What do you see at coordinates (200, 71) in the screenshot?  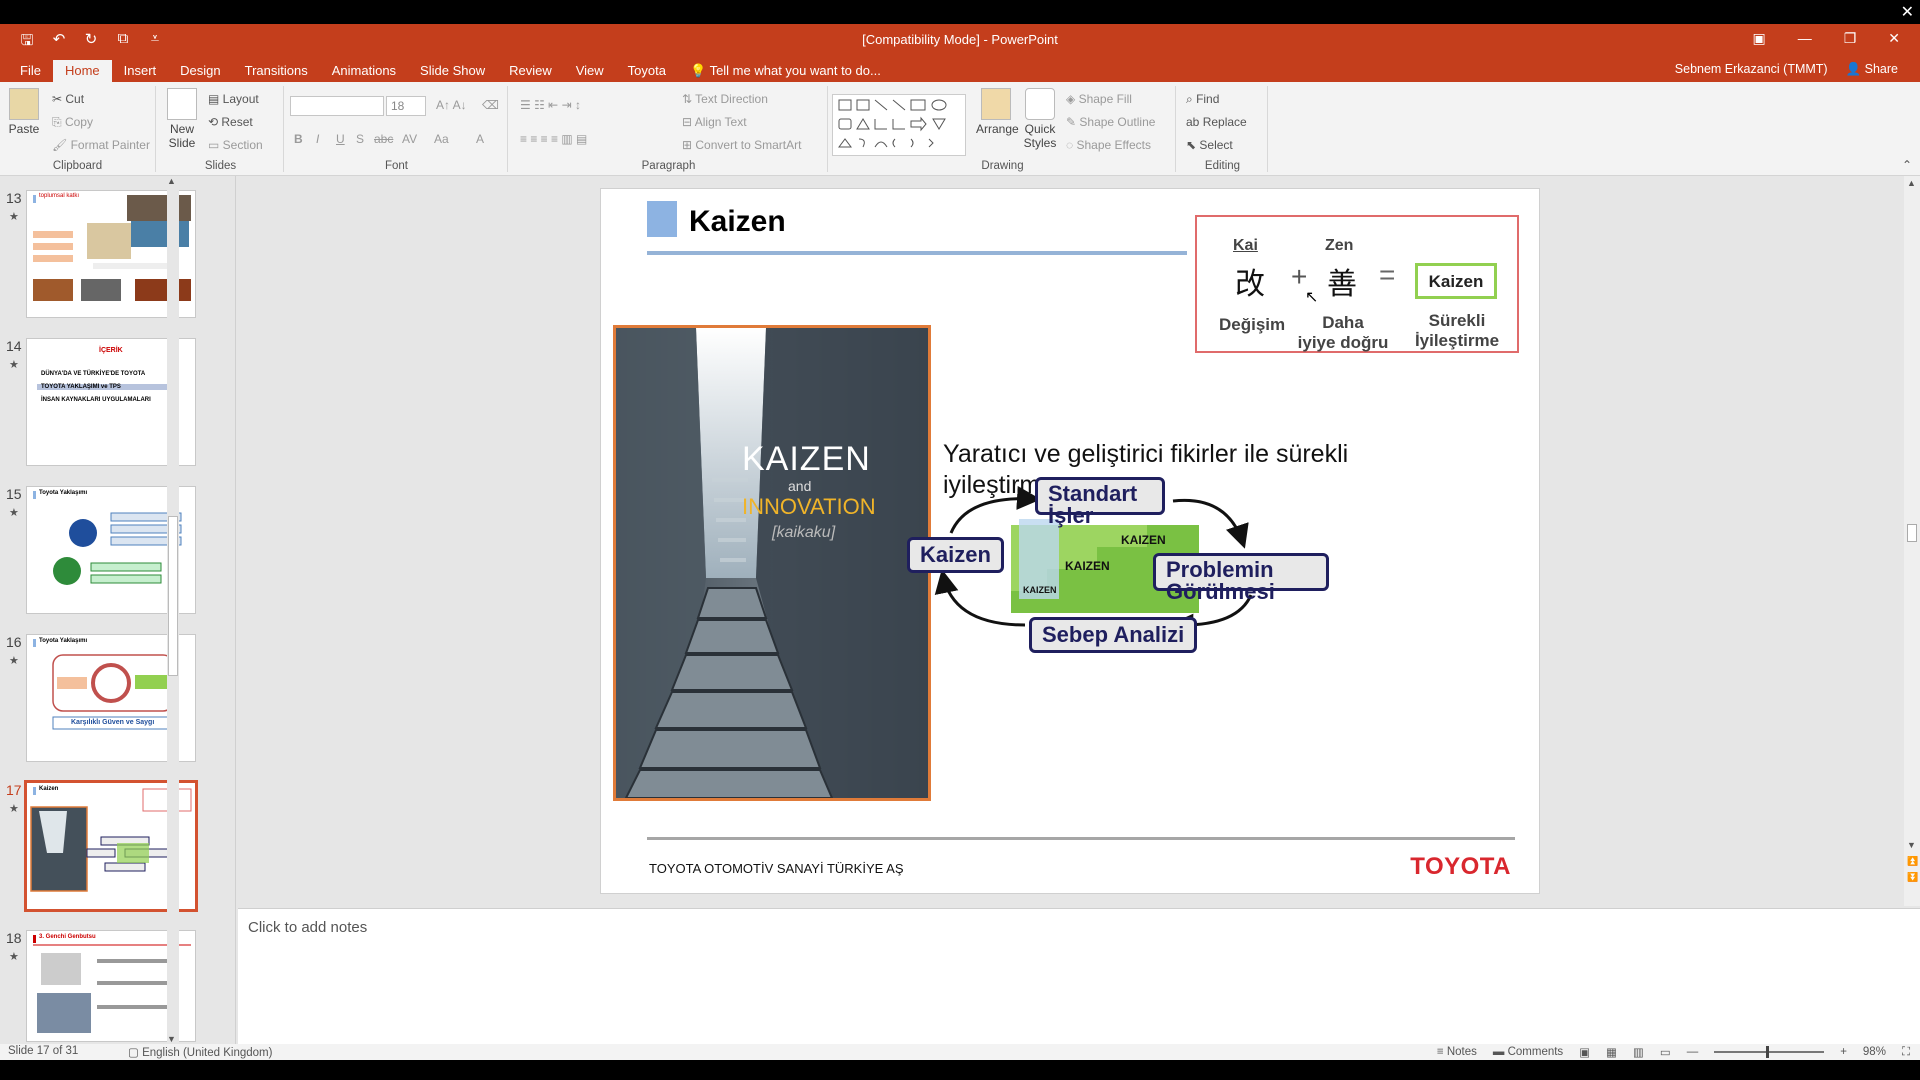 I see `tab-design: Design` at bounding box center [200, 71].